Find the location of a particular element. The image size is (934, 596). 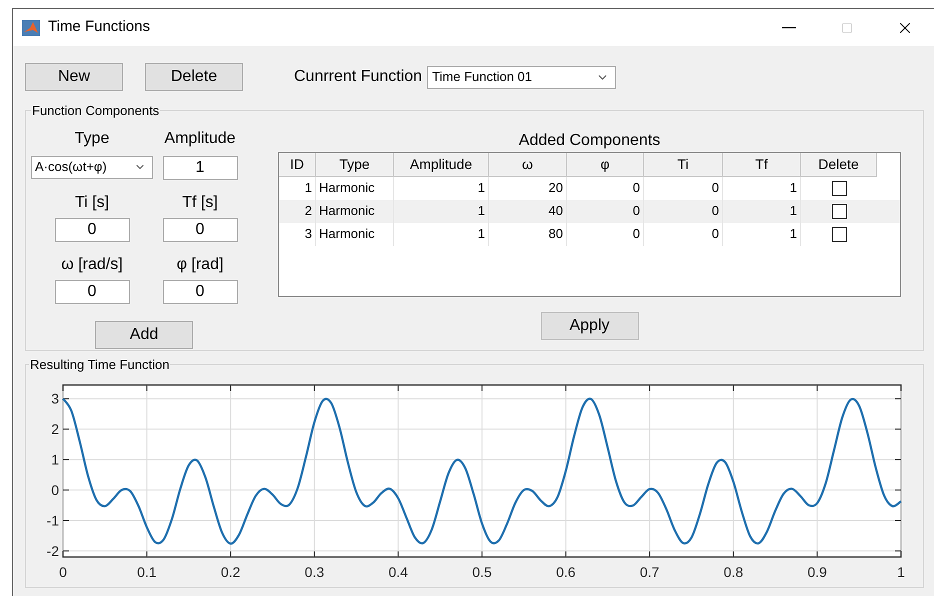

table-cell: 3 is located at coordinates (297, 234).